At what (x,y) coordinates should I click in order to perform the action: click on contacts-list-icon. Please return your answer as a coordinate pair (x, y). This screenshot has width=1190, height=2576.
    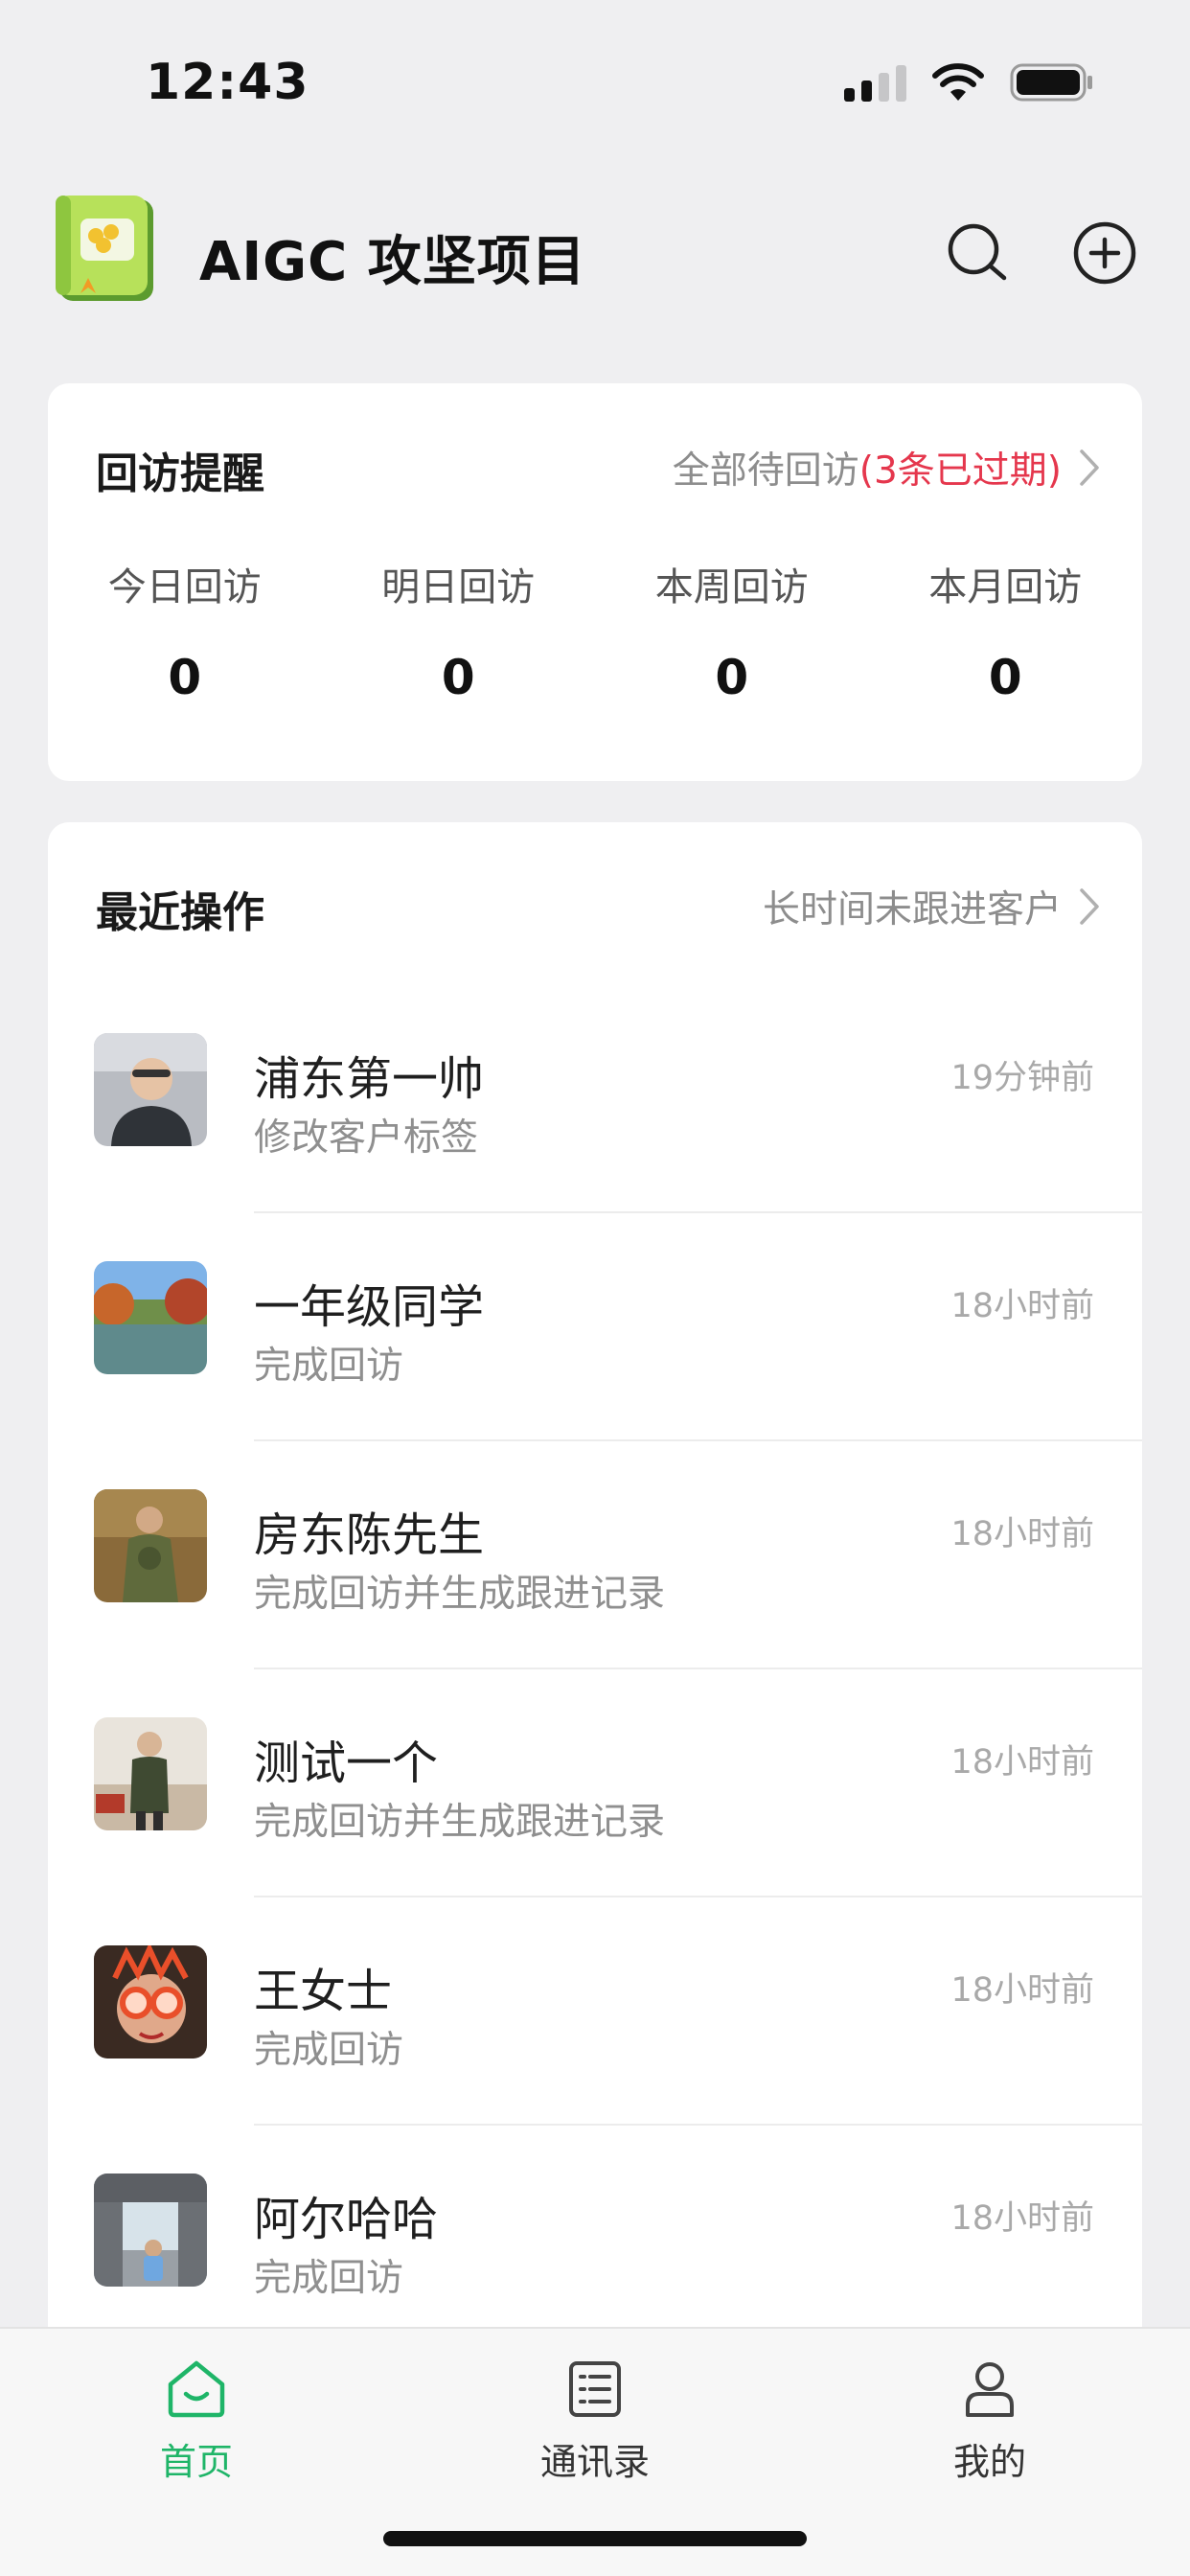
    Looking at the image, I should click on (595, 2389).